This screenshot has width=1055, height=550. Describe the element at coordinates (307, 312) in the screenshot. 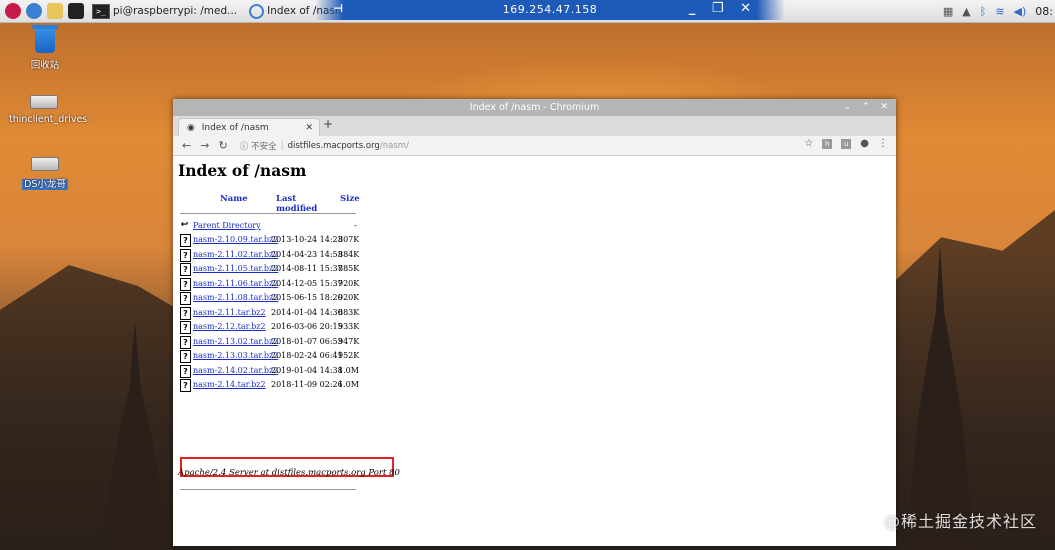

I see `file-modified: 2014-01-04 14:30` at that location.